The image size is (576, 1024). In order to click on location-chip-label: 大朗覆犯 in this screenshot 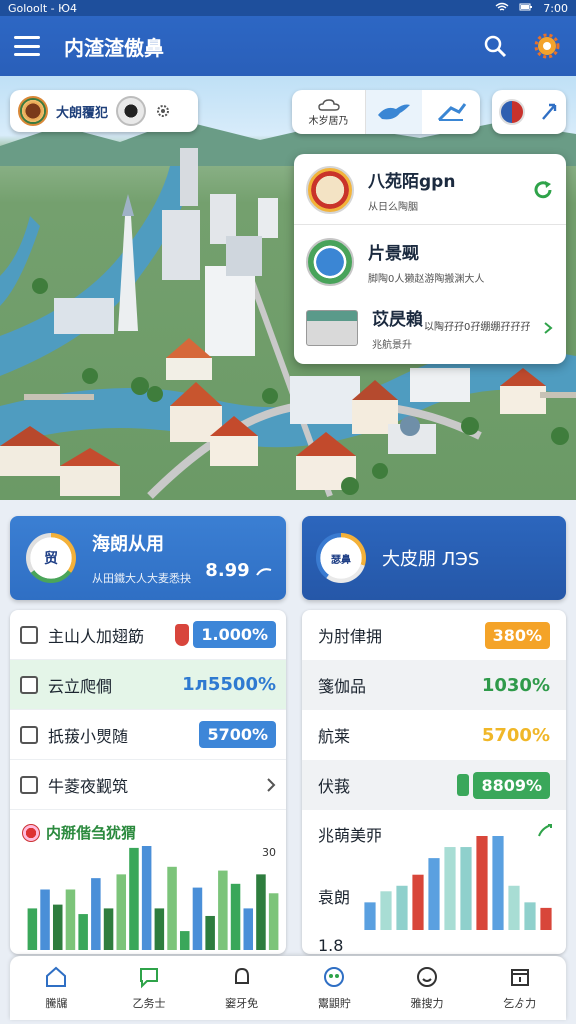, I will do `click(82, 113)`.